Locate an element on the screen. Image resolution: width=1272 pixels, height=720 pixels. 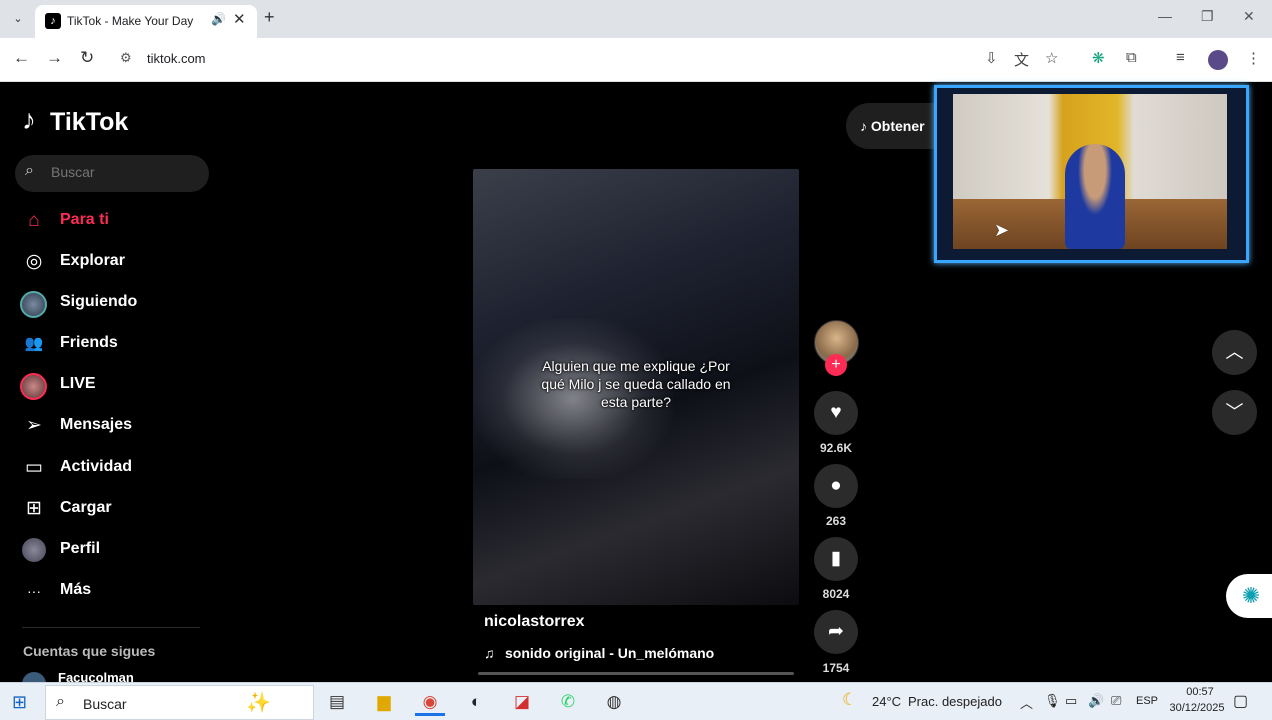
restore-button: ❐ is located at coordinates (1207, 16).